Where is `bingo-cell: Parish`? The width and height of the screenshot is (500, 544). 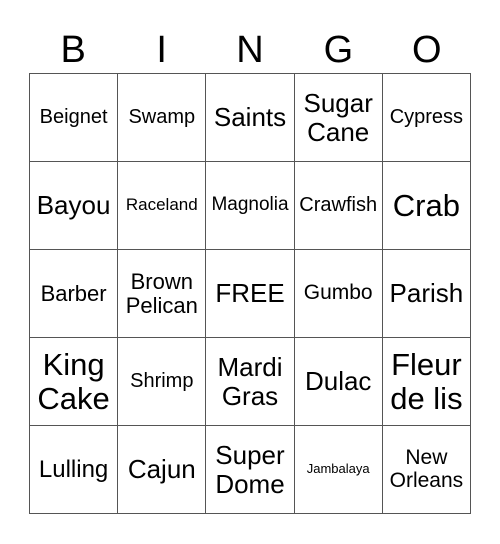
bingo-cell: Parish is located at coordinates (426, 294).